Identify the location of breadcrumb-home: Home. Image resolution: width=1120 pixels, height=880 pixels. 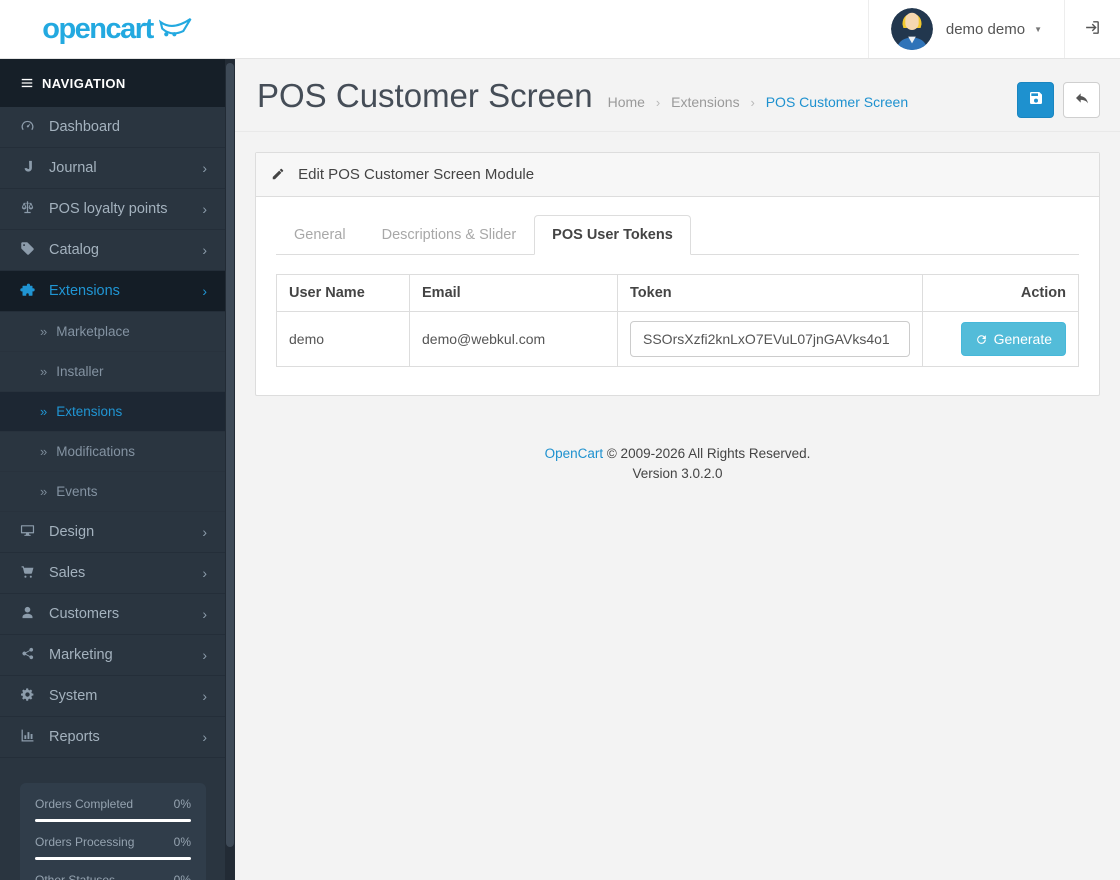
(626, 102).